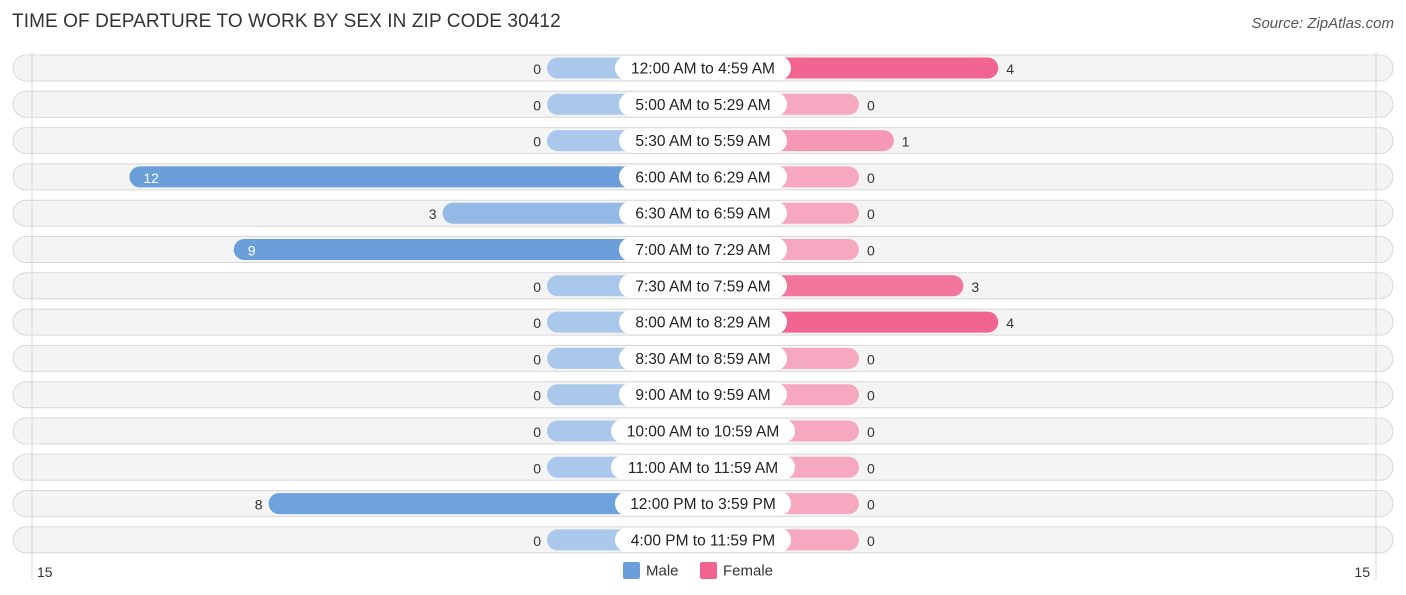 The height and width of the screenshot is (595, 1406). I want to click on chart-row: 4:00 PM to 11:59 PM 0 0, so click(703, 540).